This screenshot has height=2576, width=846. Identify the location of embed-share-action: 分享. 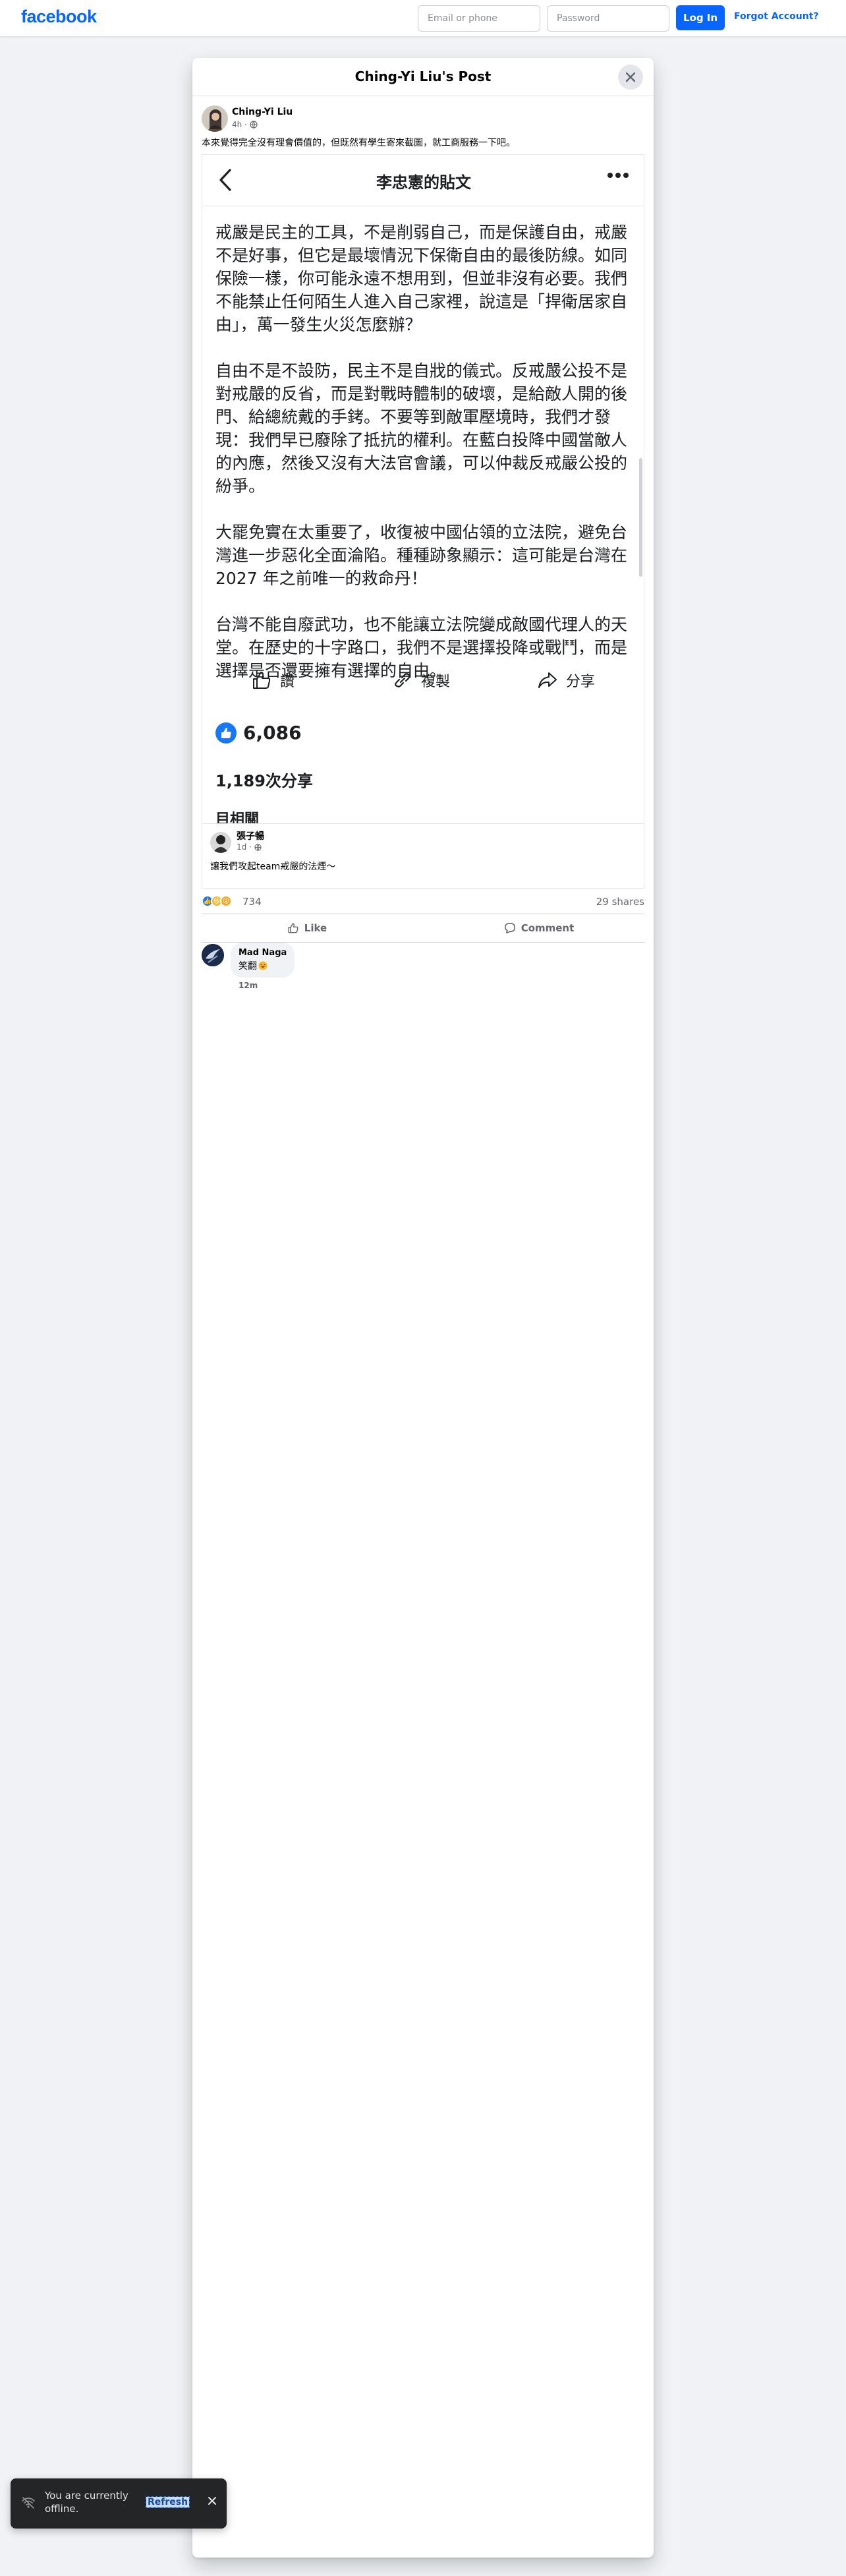
(566, 680).